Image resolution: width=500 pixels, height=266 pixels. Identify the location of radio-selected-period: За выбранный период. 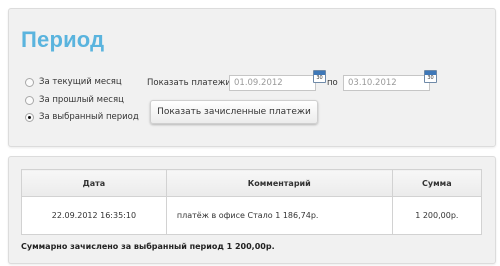
(82, 117).